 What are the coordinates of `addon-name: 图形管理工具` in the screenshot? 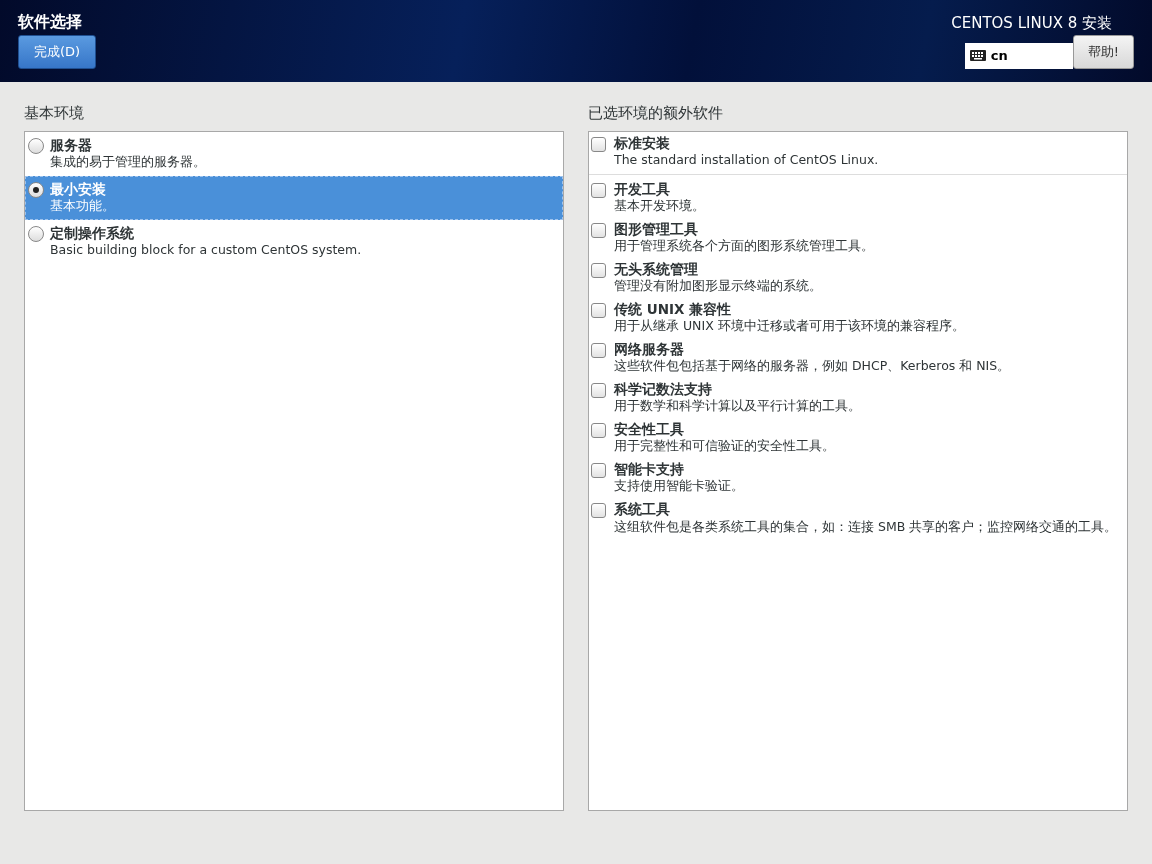 It's located at (656, 228).